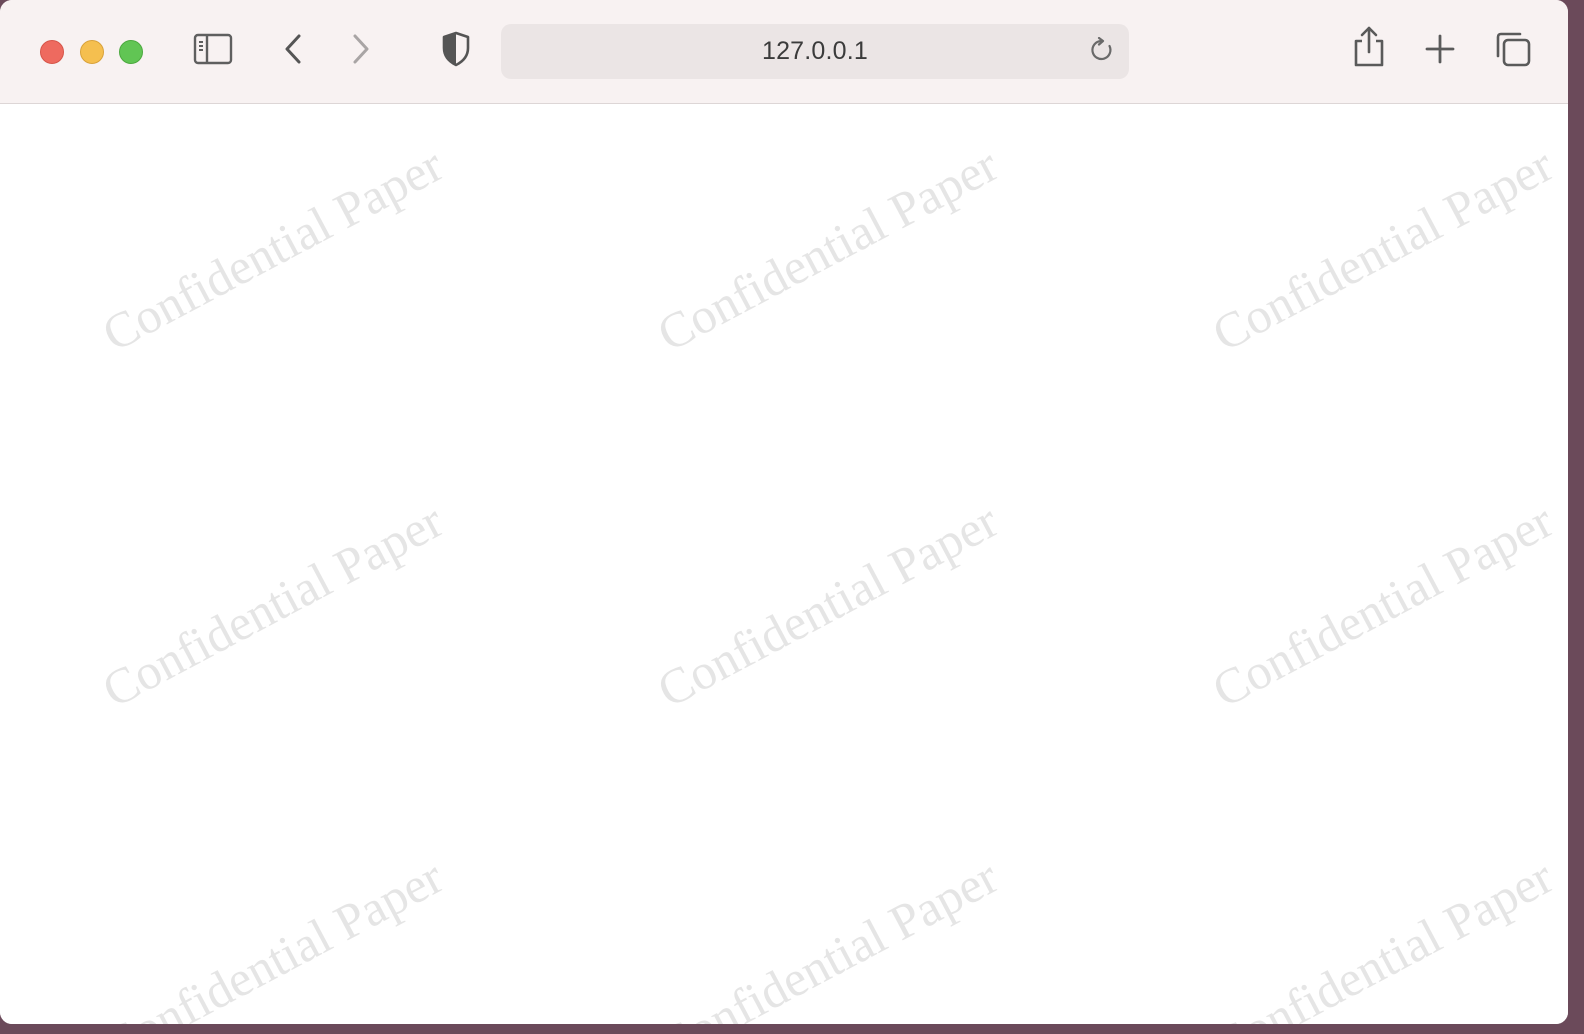 The image size is (1584, 1034). I want to click on chevron-right-icon, so click(361, 51).